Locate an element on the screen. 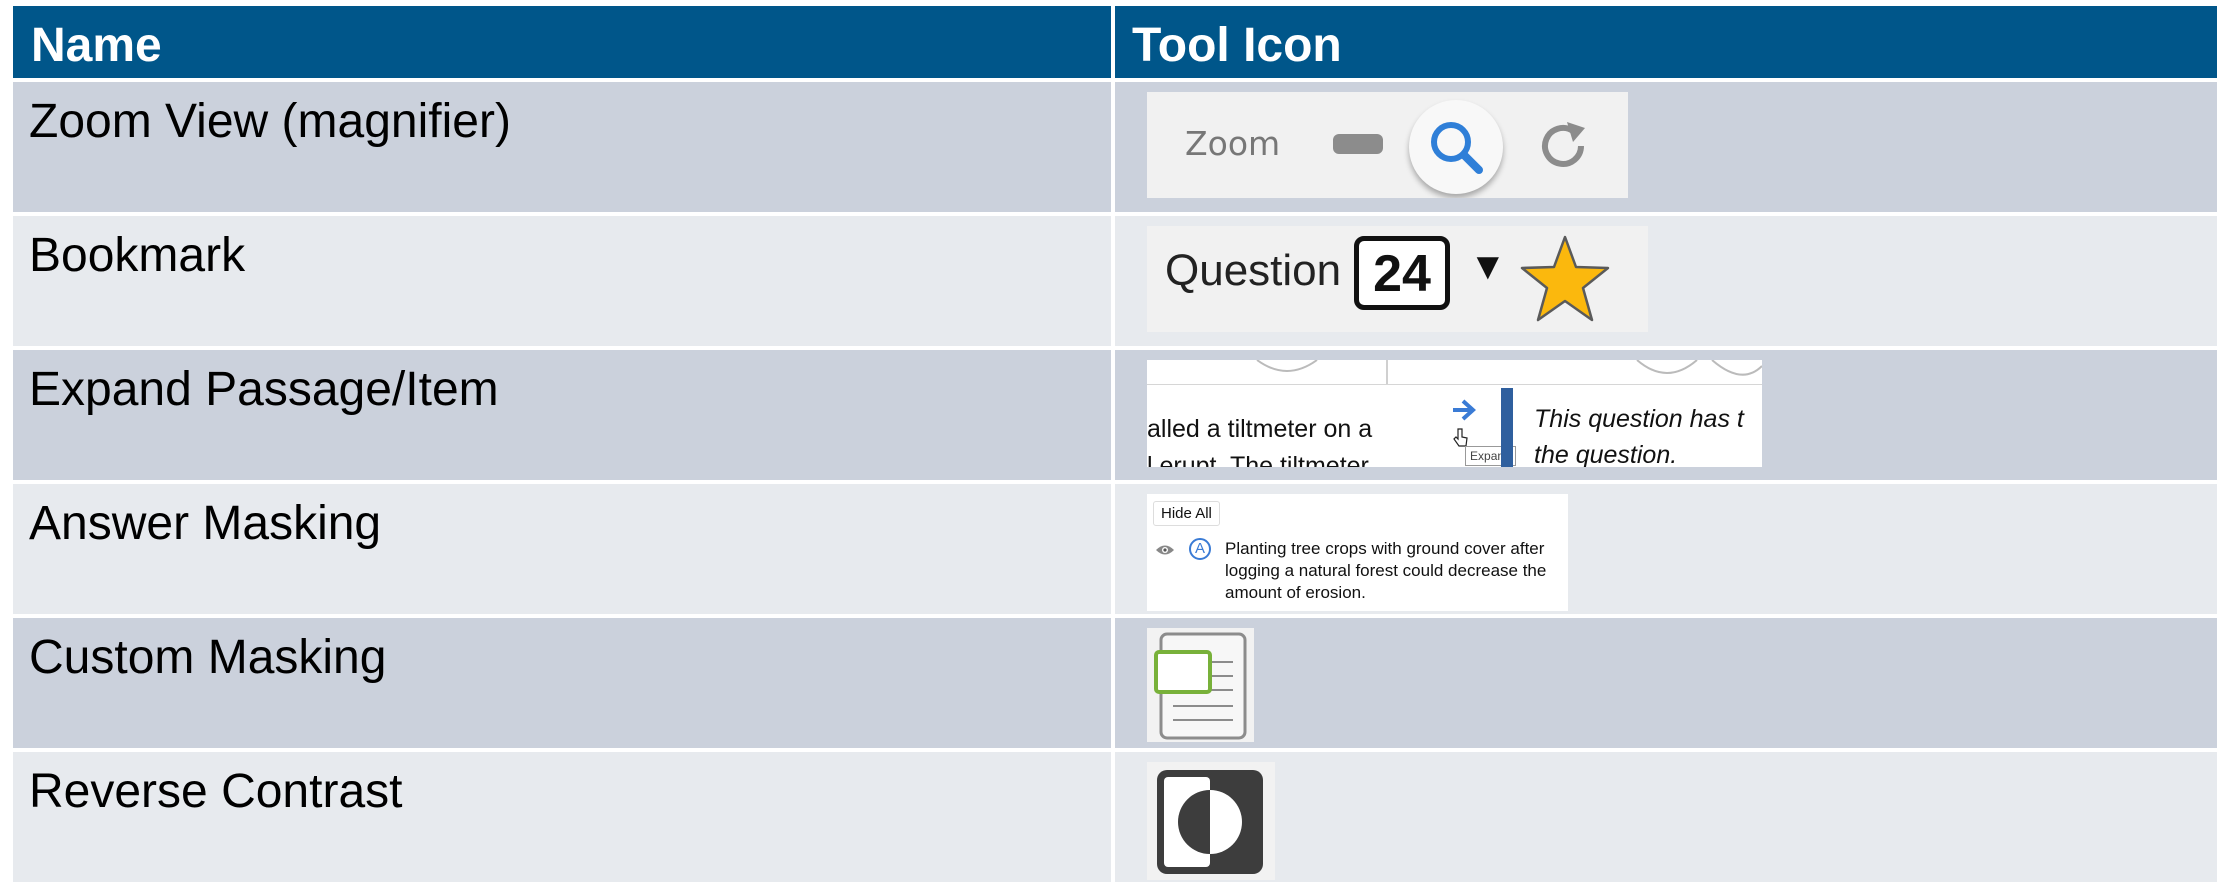  tool-name: Bookmark is located at coordinates (562, 281).